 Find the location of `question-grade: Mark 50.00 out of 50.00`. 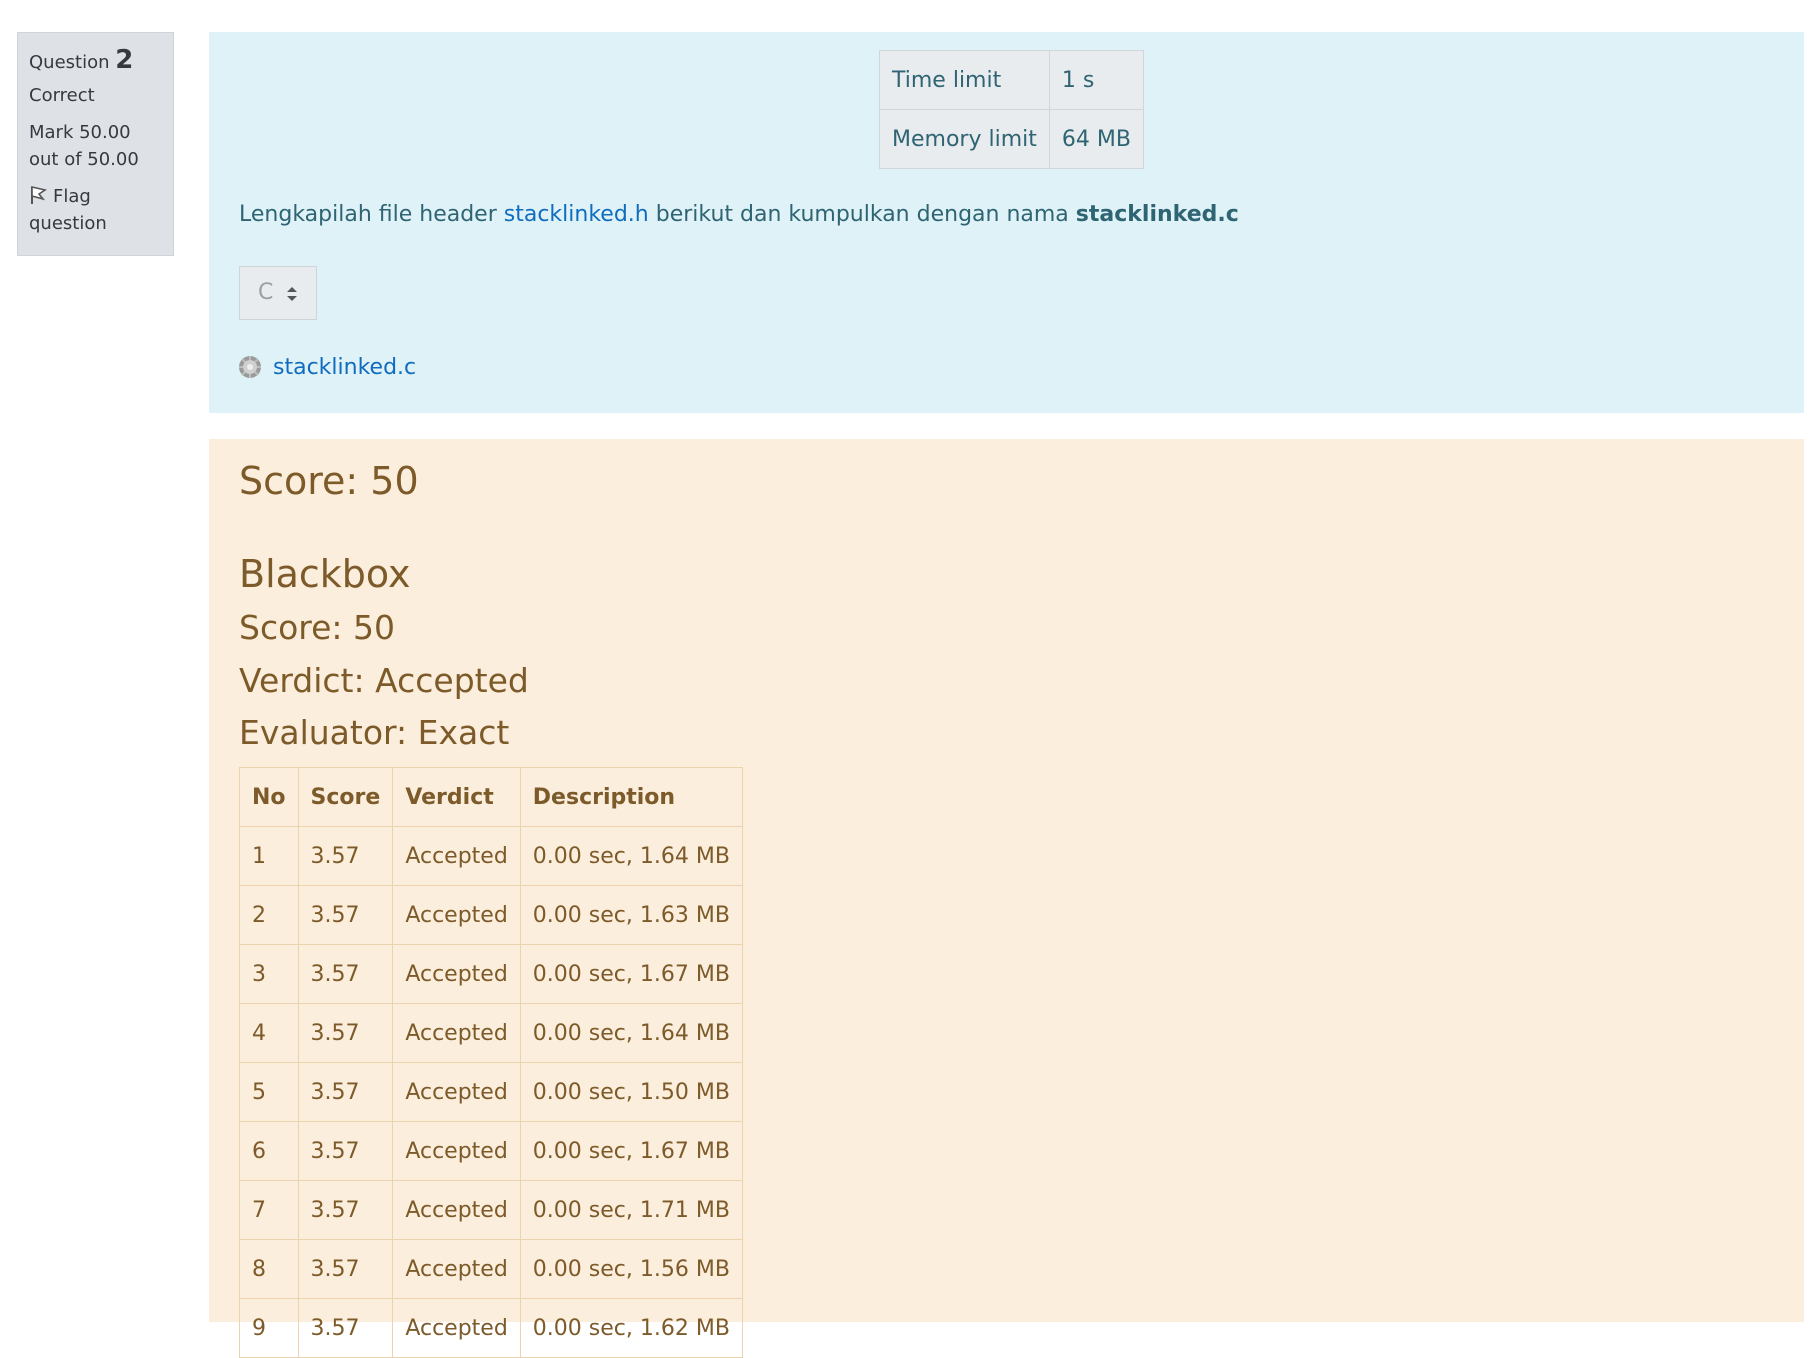

question-grade: Mark 50.00 out of 50.00 is located at coordinates (84, 146).